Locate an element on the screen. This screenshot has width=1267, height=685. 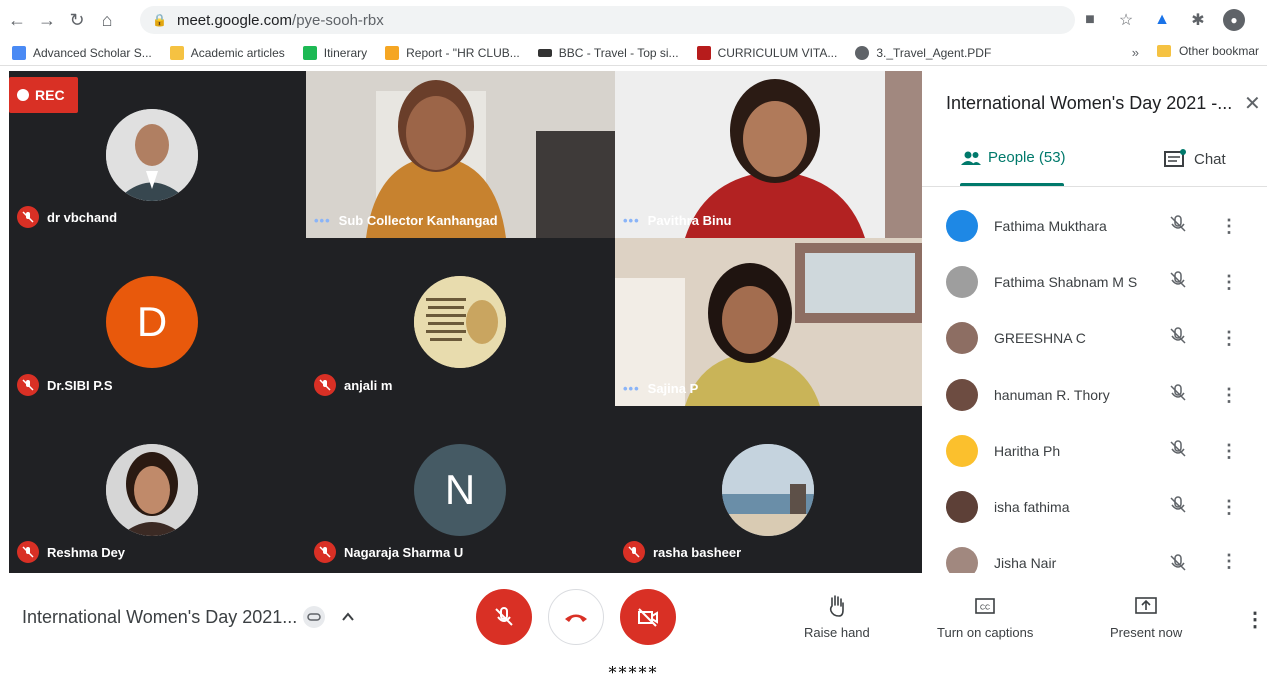
present-label: Present now is located at coordinates (1146, 632).